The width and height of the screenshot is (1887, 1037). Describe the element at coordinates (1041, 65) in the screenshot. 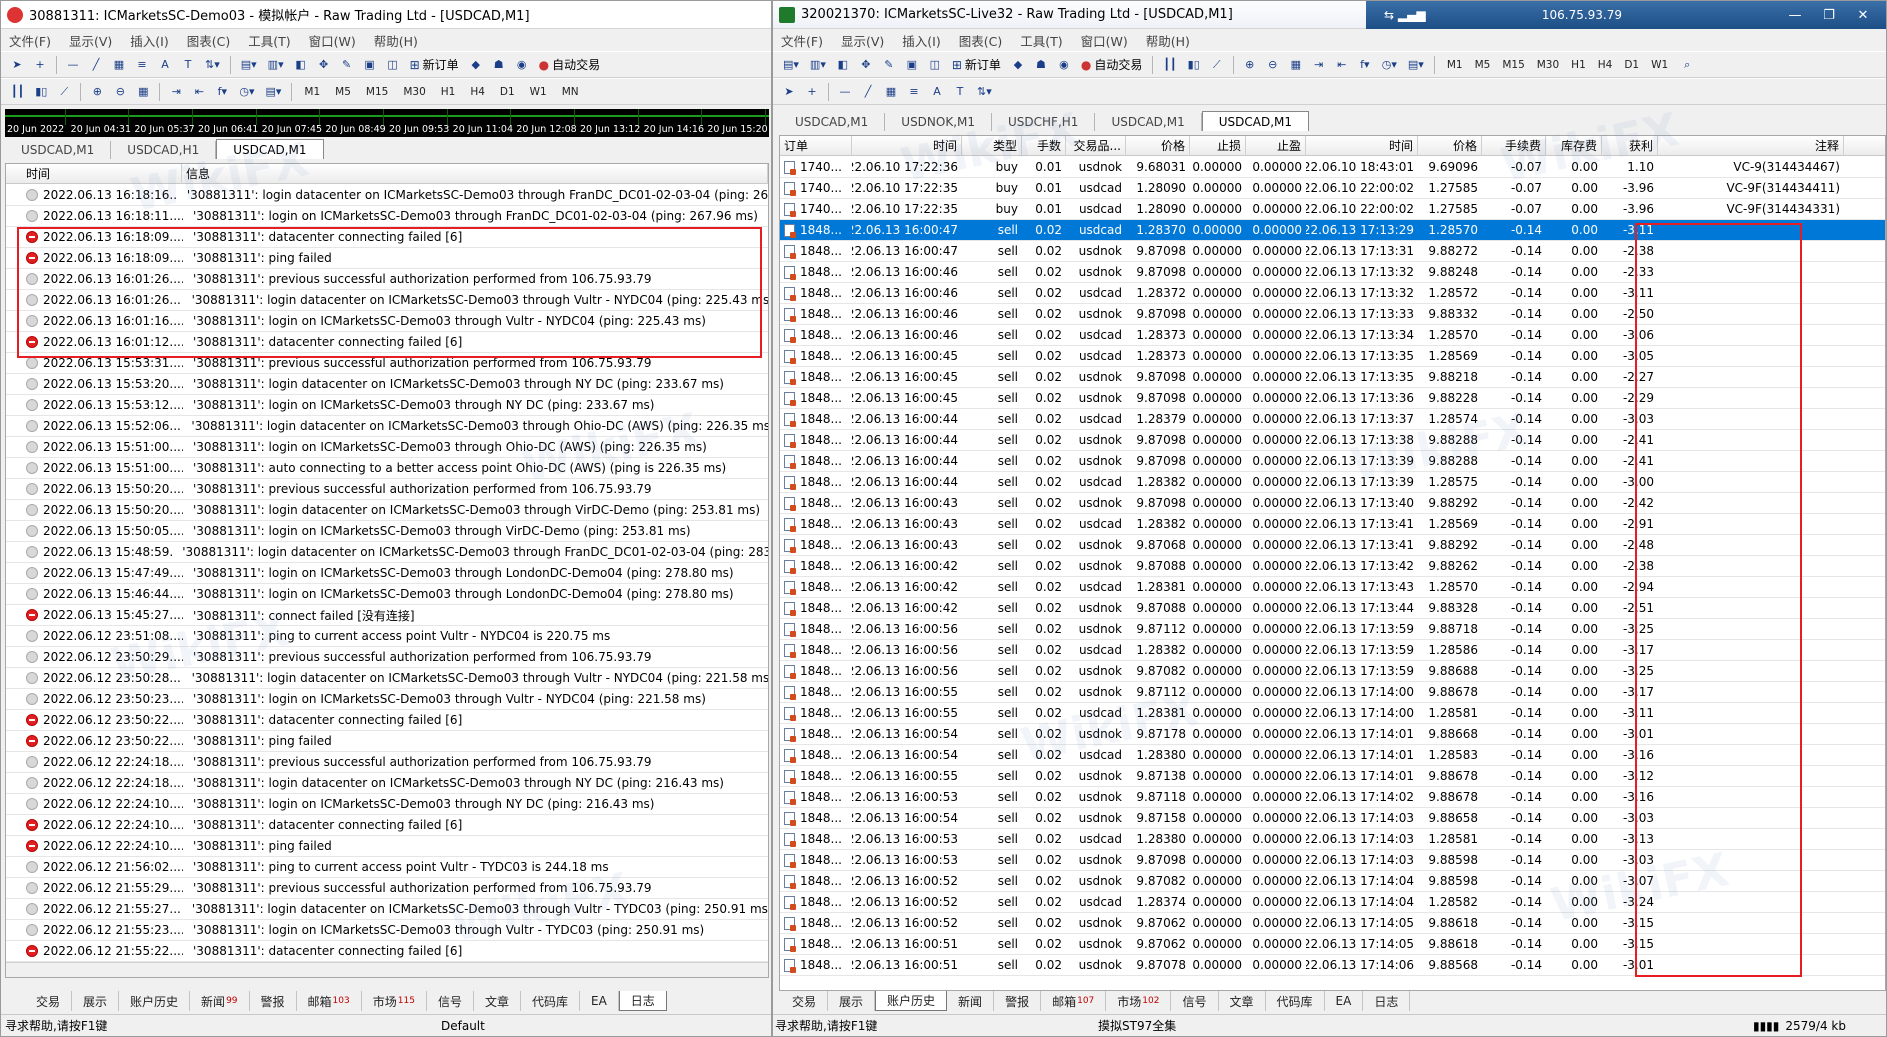

I see `signals-icon: ☗` at that location.